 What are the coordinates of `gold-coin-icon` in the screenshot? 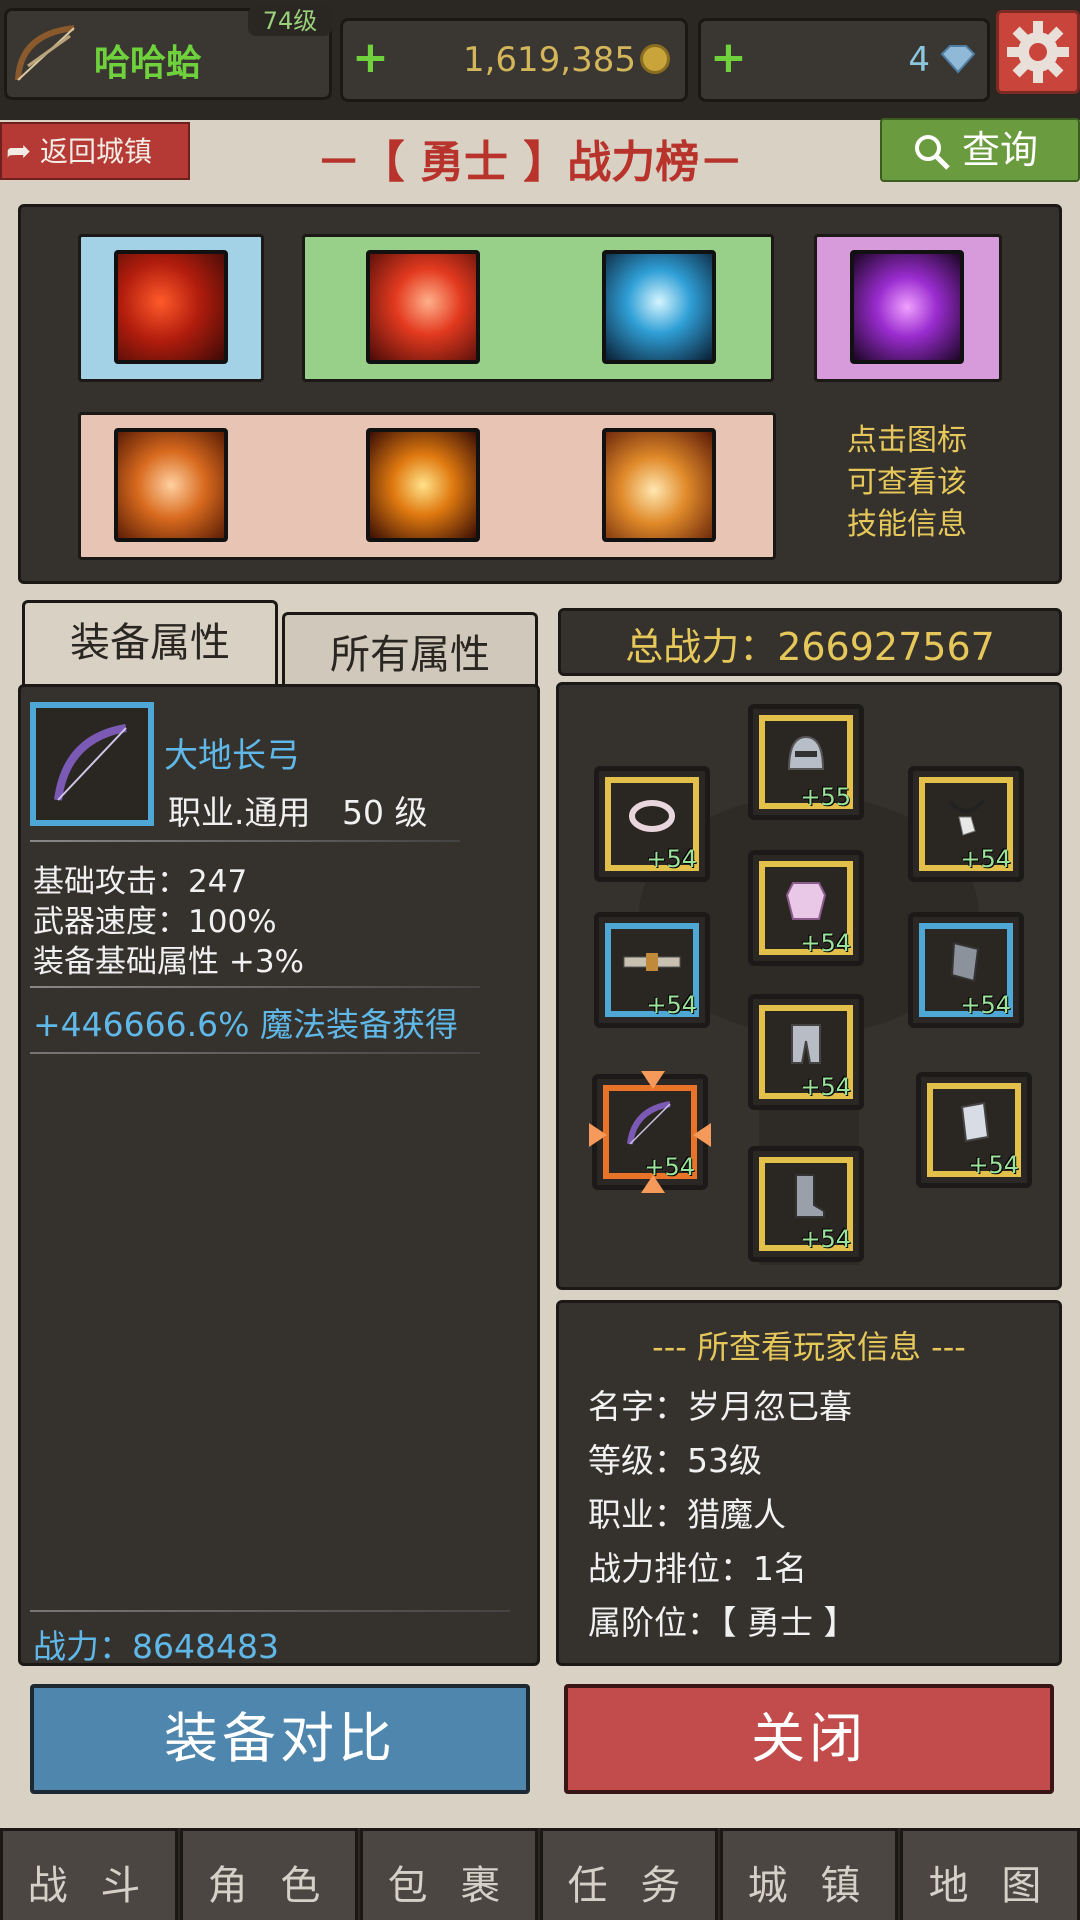 It's located at (655, 59).